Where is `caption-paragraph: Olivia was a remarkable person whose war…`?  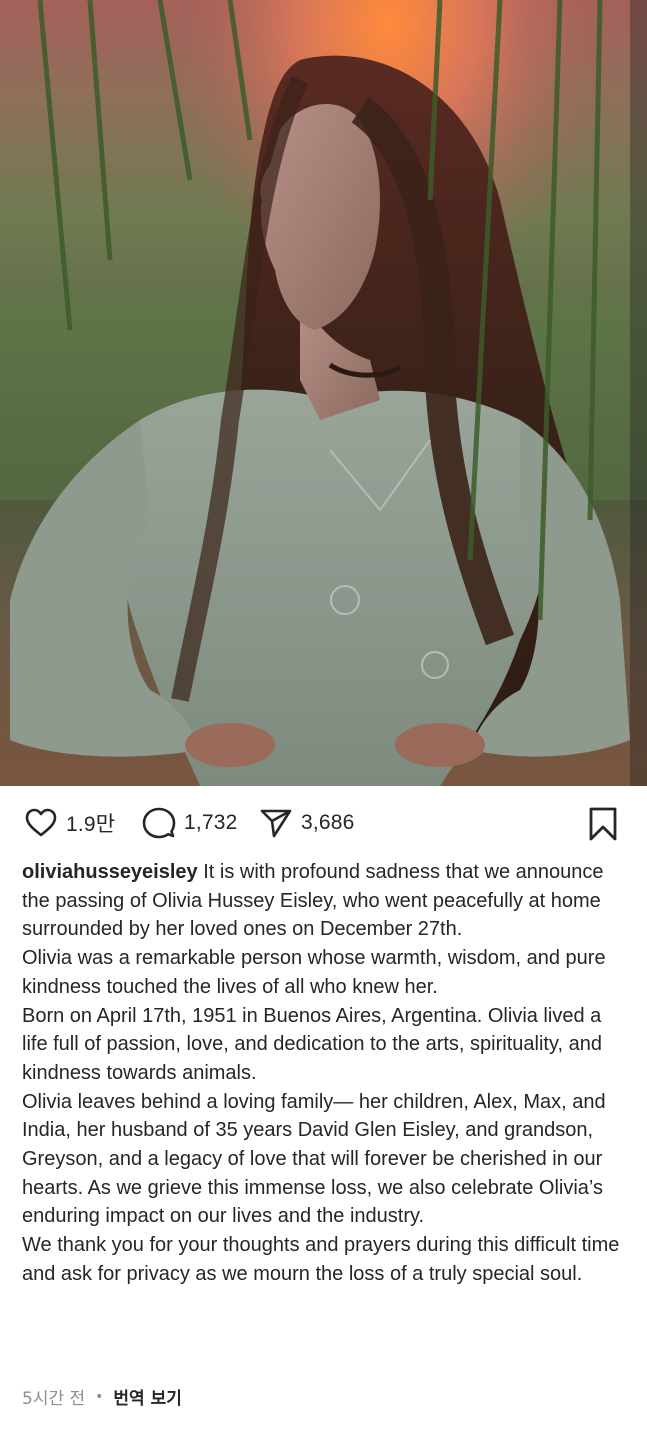 caption-paragraph: Olivia was a remarkable person whose war… is located at coordinates (314, 972).